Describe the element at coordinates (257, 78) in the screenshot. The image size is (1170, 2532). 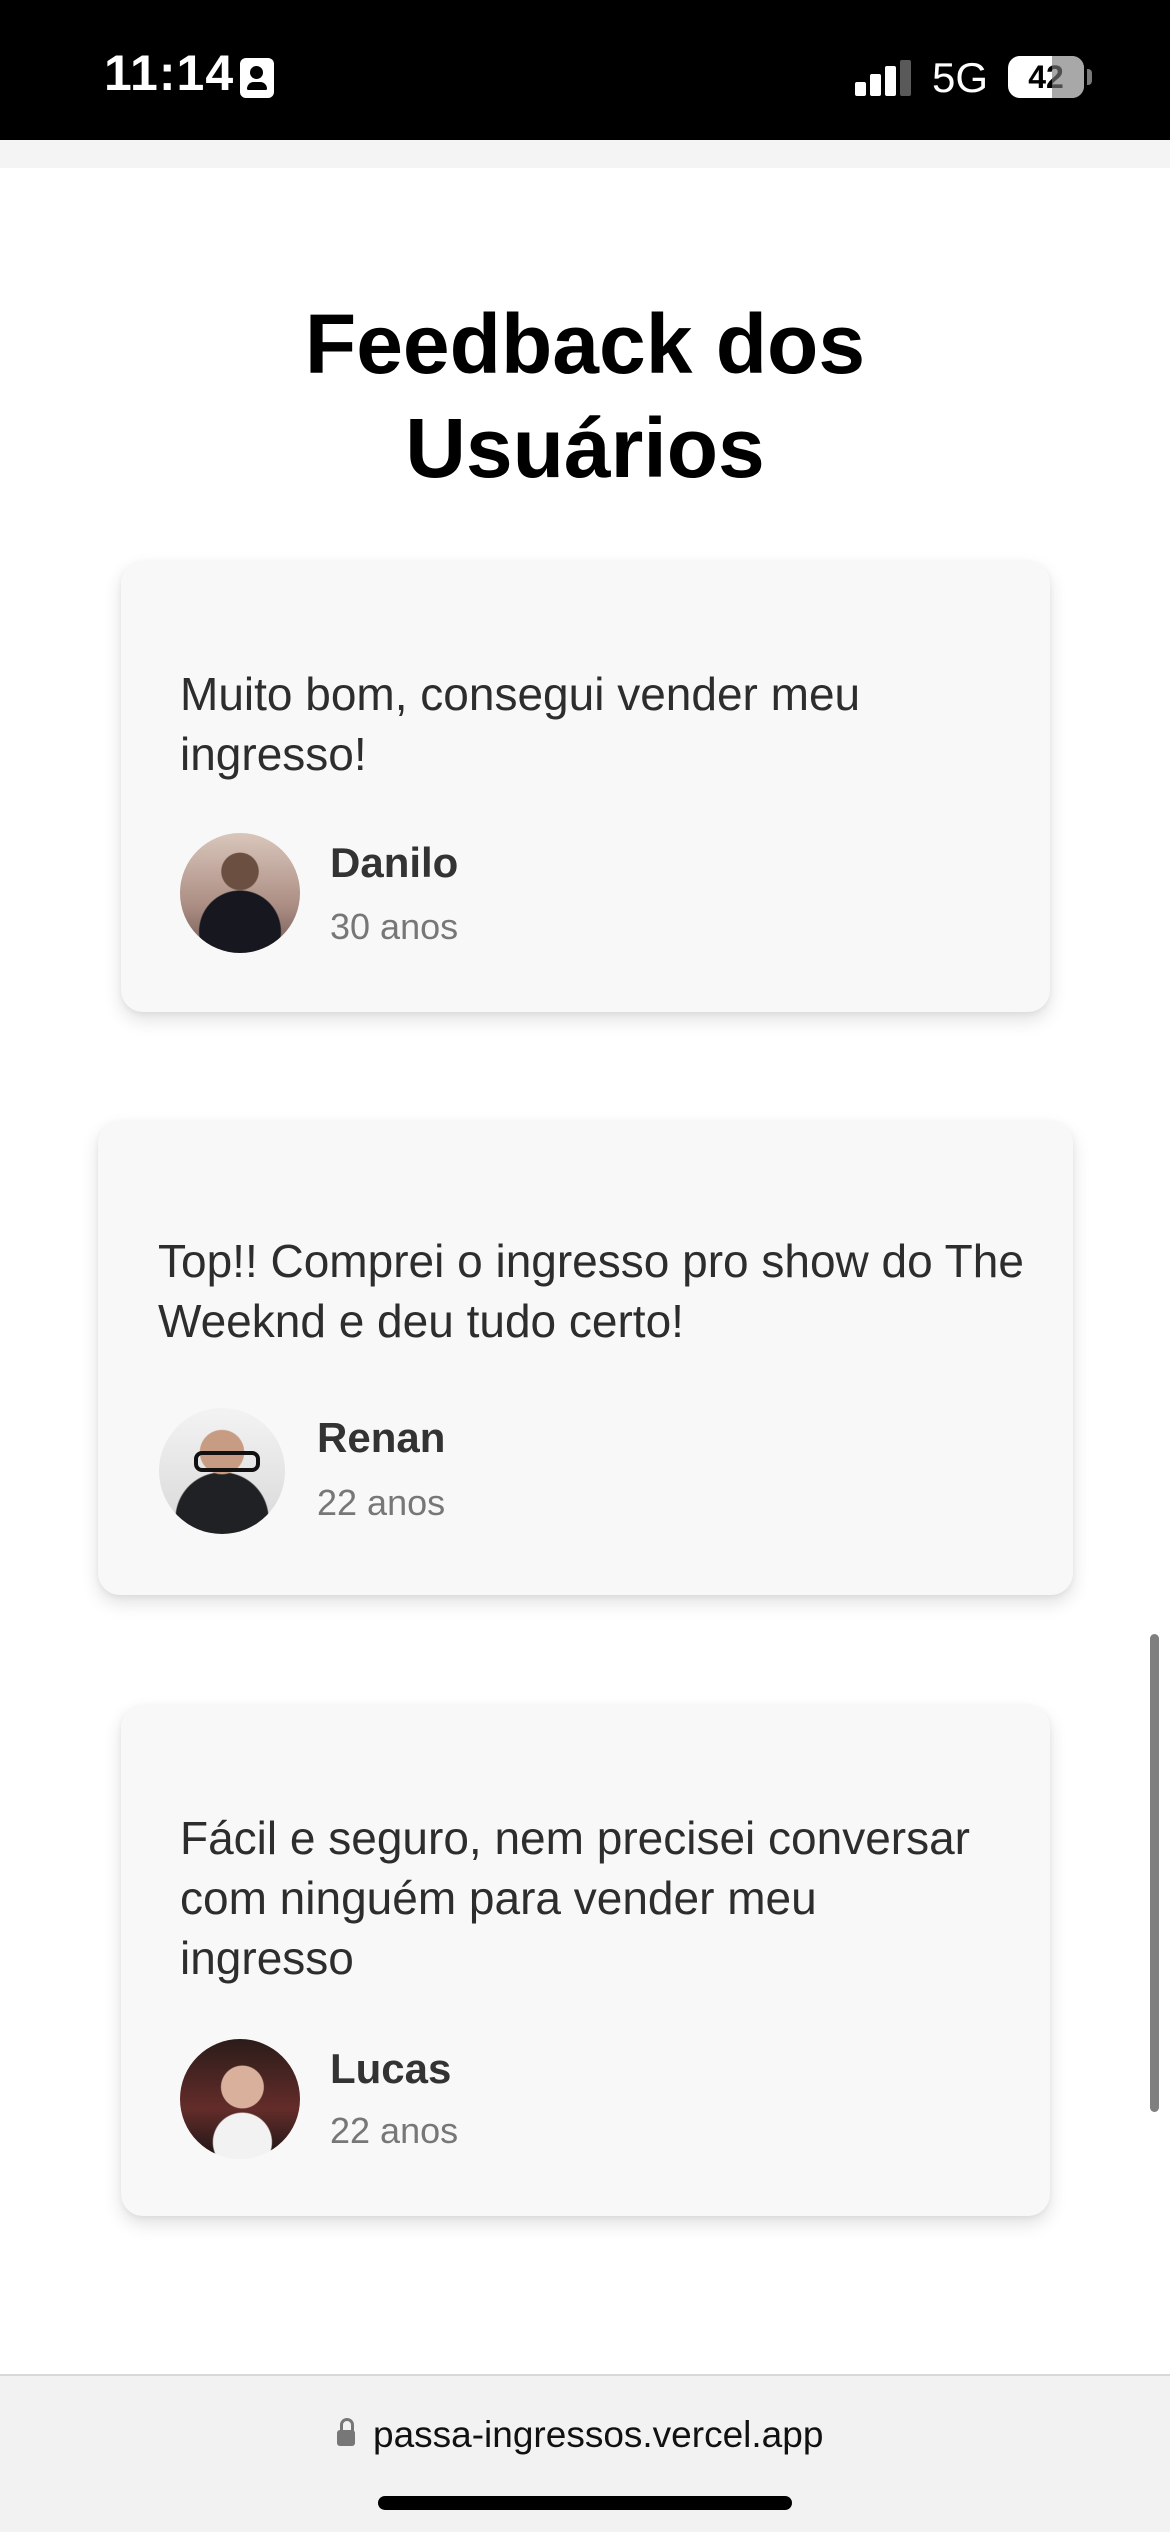
I see `contact-card-icon` at that location.